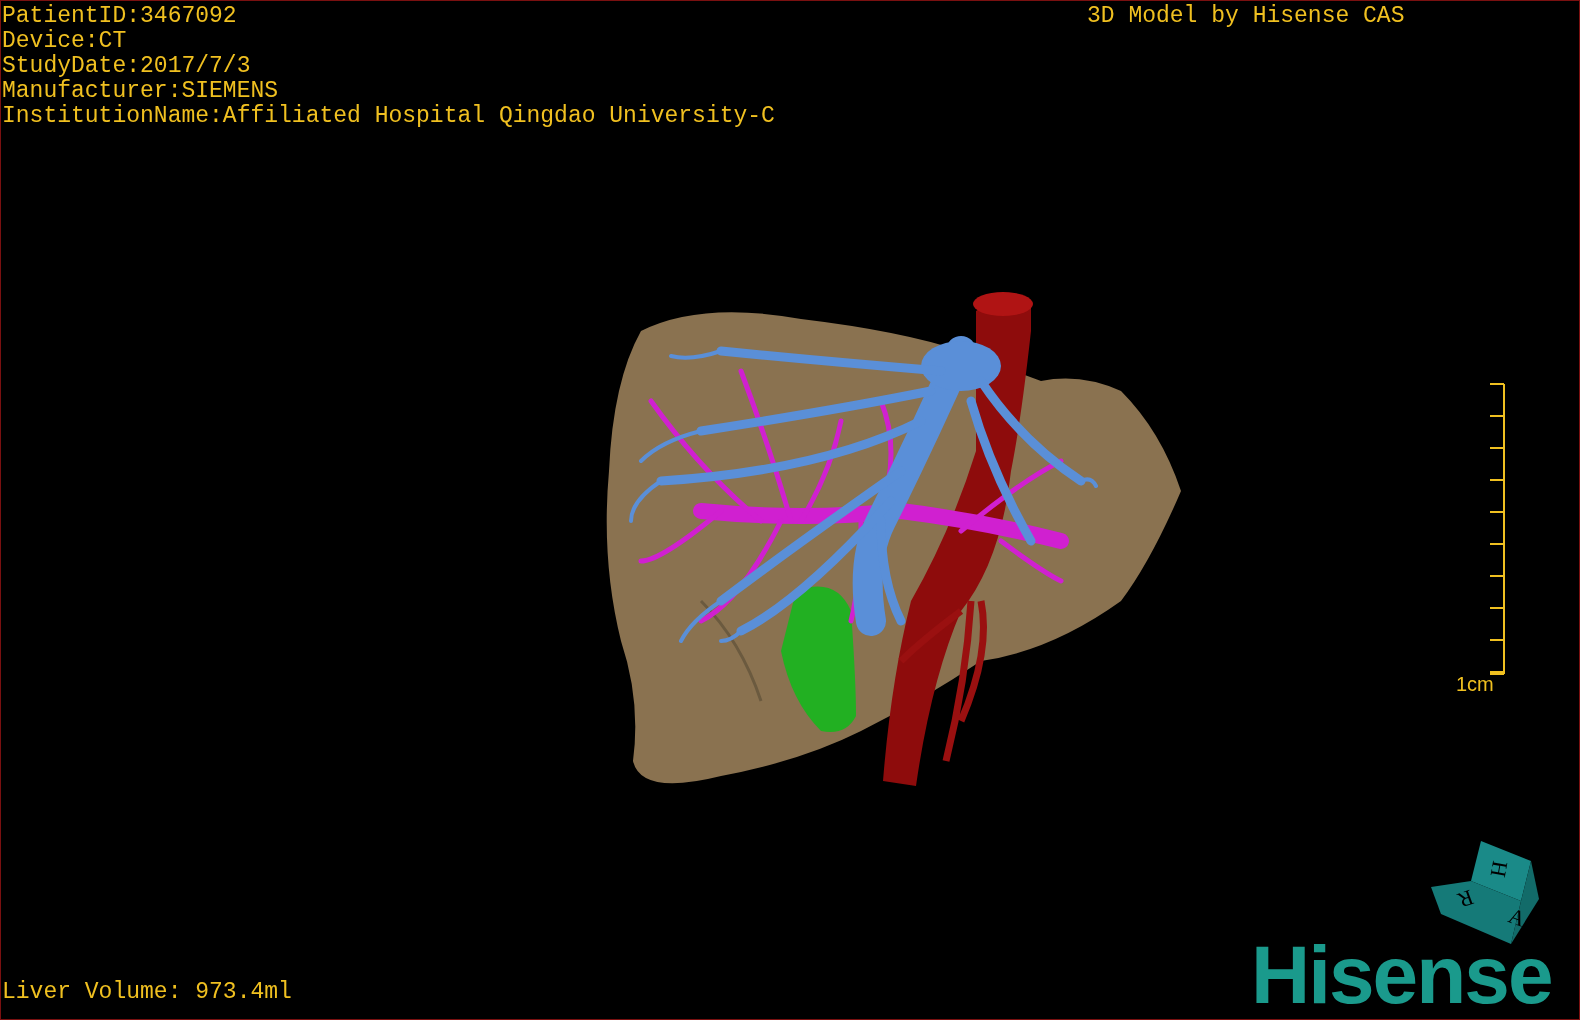 Image resolution: width=1580 pixels, height=1020 pixels. I want to click on liver-volume-text: Liver Volume: 973.4ml, so click(147, 992).